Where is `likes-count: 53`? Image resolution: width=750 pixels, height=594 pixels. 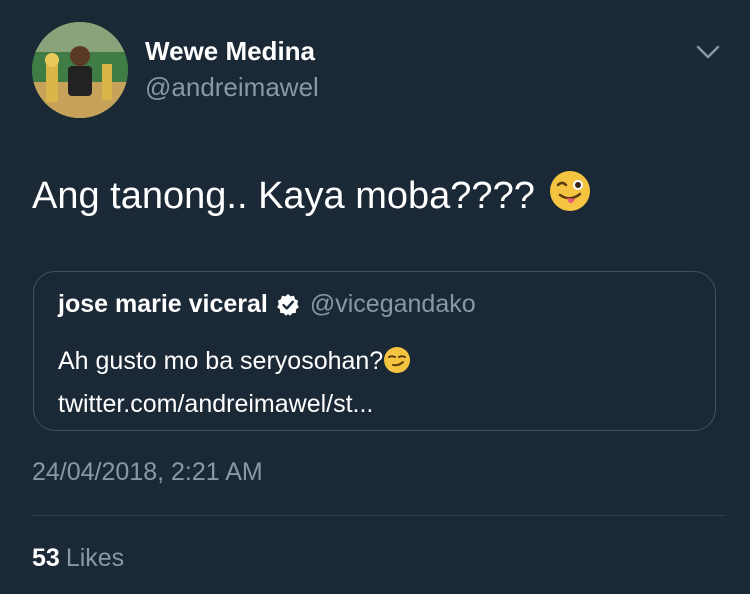
likes-count: 53 is located at coordinates (46, 558).